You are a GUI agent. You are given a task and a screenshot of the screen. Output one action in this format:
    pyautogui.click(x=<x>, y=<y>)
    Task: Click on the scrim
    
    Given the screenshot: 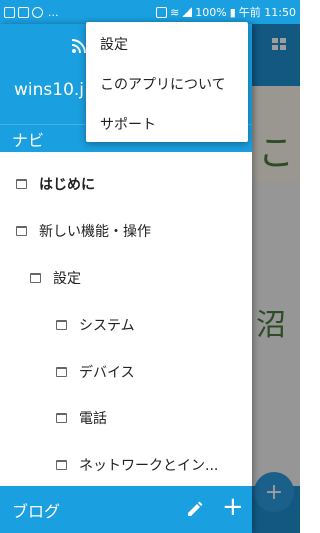 What is the action you would take?
    pyautogui.click(x=276, y=278)
    